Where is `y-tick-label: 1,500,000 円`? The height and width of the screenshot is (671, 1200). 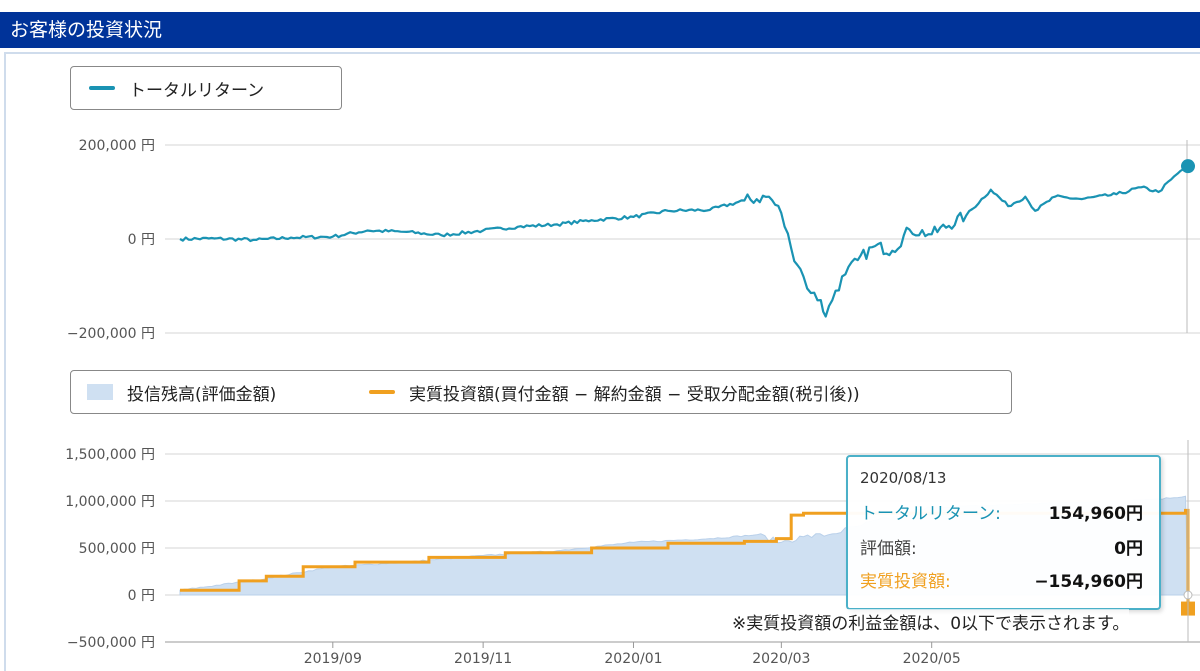
y-tick-label: 1,500,000 円 is located at coordinates (110, 455).